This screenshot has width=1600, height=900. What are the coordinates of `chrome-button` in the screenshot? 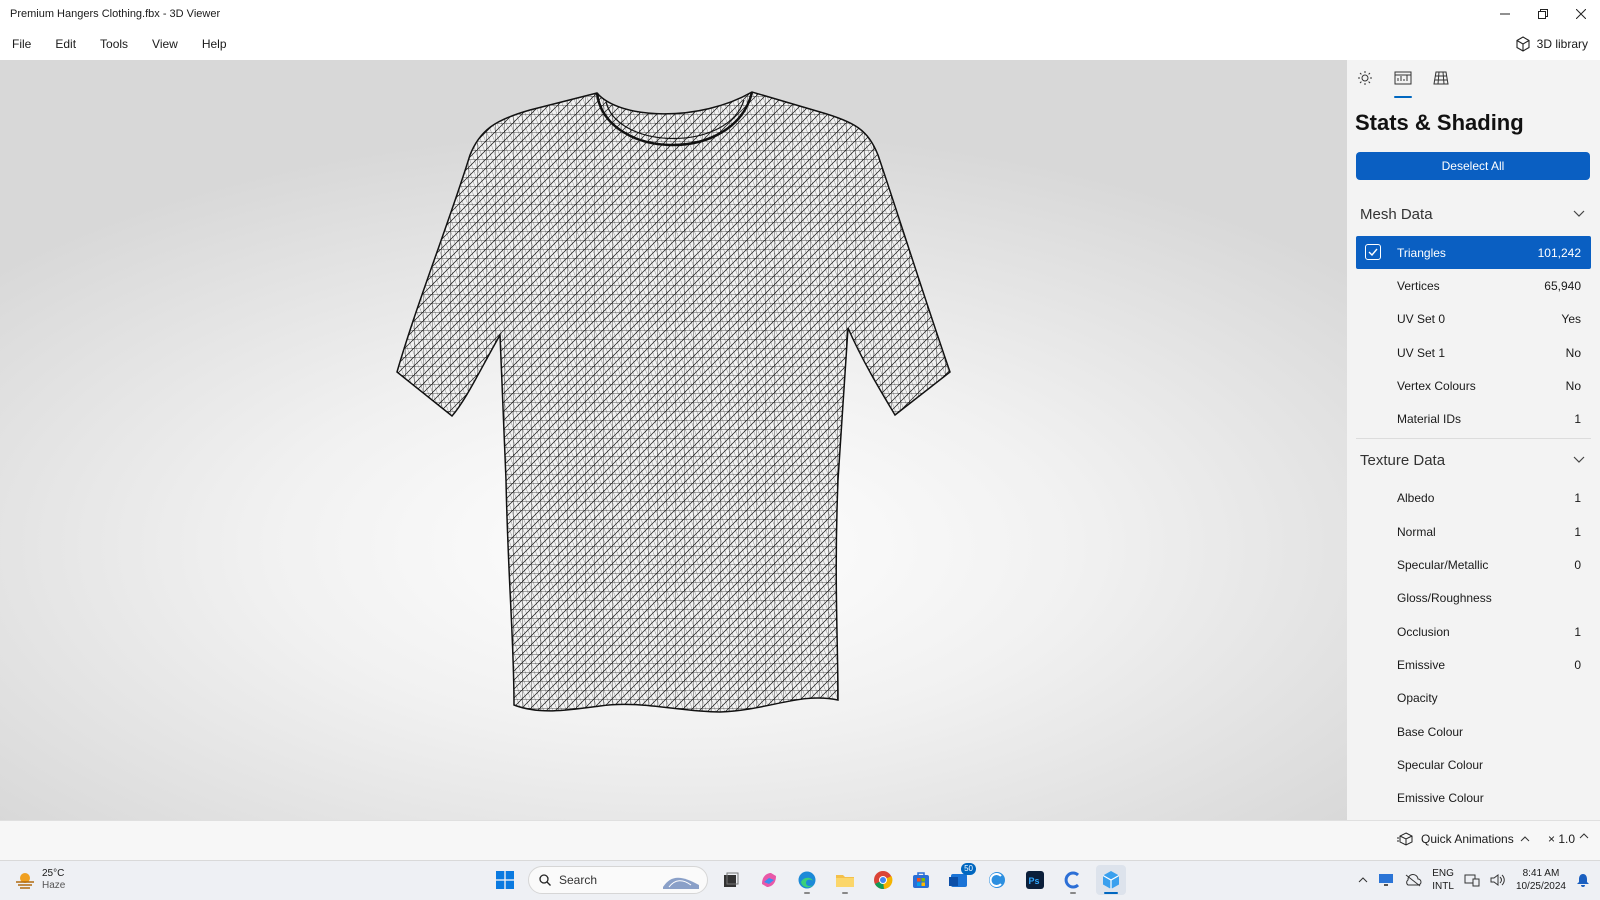 It's located at (883, 880).